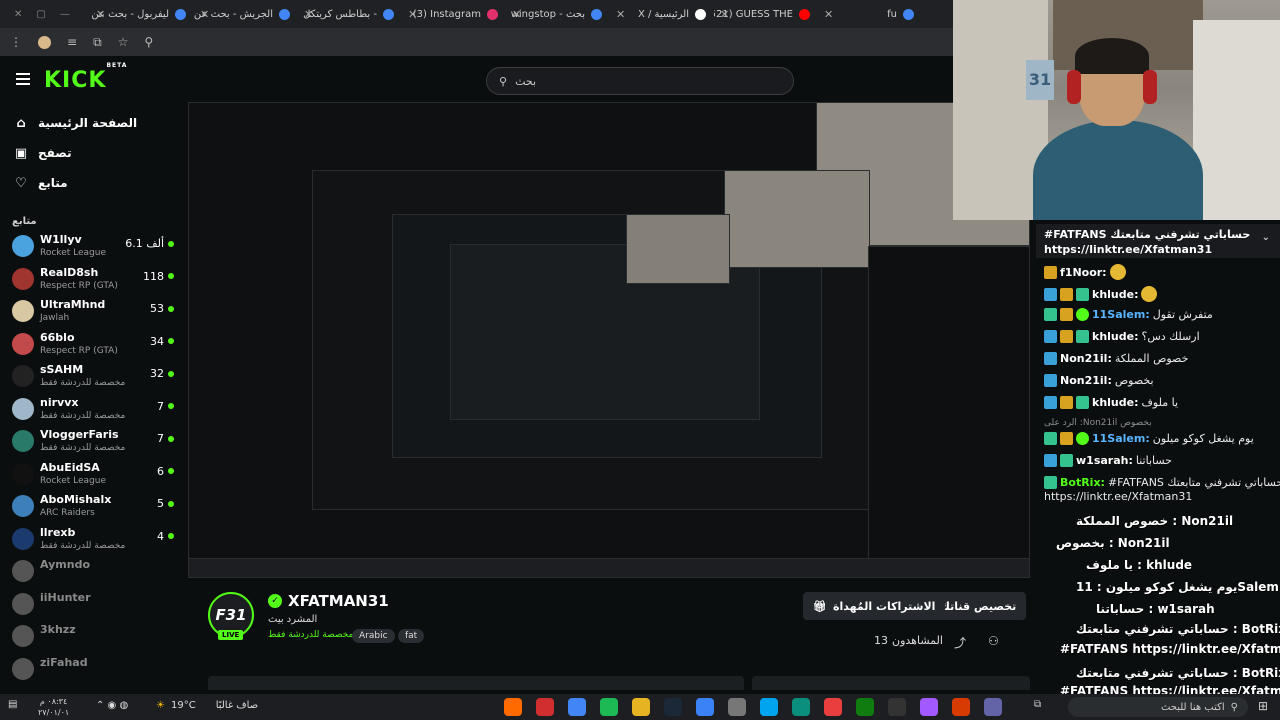 This screenshot has width=1280, height=720. Describe the element at coordinates (1118, 496) in the screenshot. I see `bot-link: https://linktr.ee/Xfatman31` at that location.